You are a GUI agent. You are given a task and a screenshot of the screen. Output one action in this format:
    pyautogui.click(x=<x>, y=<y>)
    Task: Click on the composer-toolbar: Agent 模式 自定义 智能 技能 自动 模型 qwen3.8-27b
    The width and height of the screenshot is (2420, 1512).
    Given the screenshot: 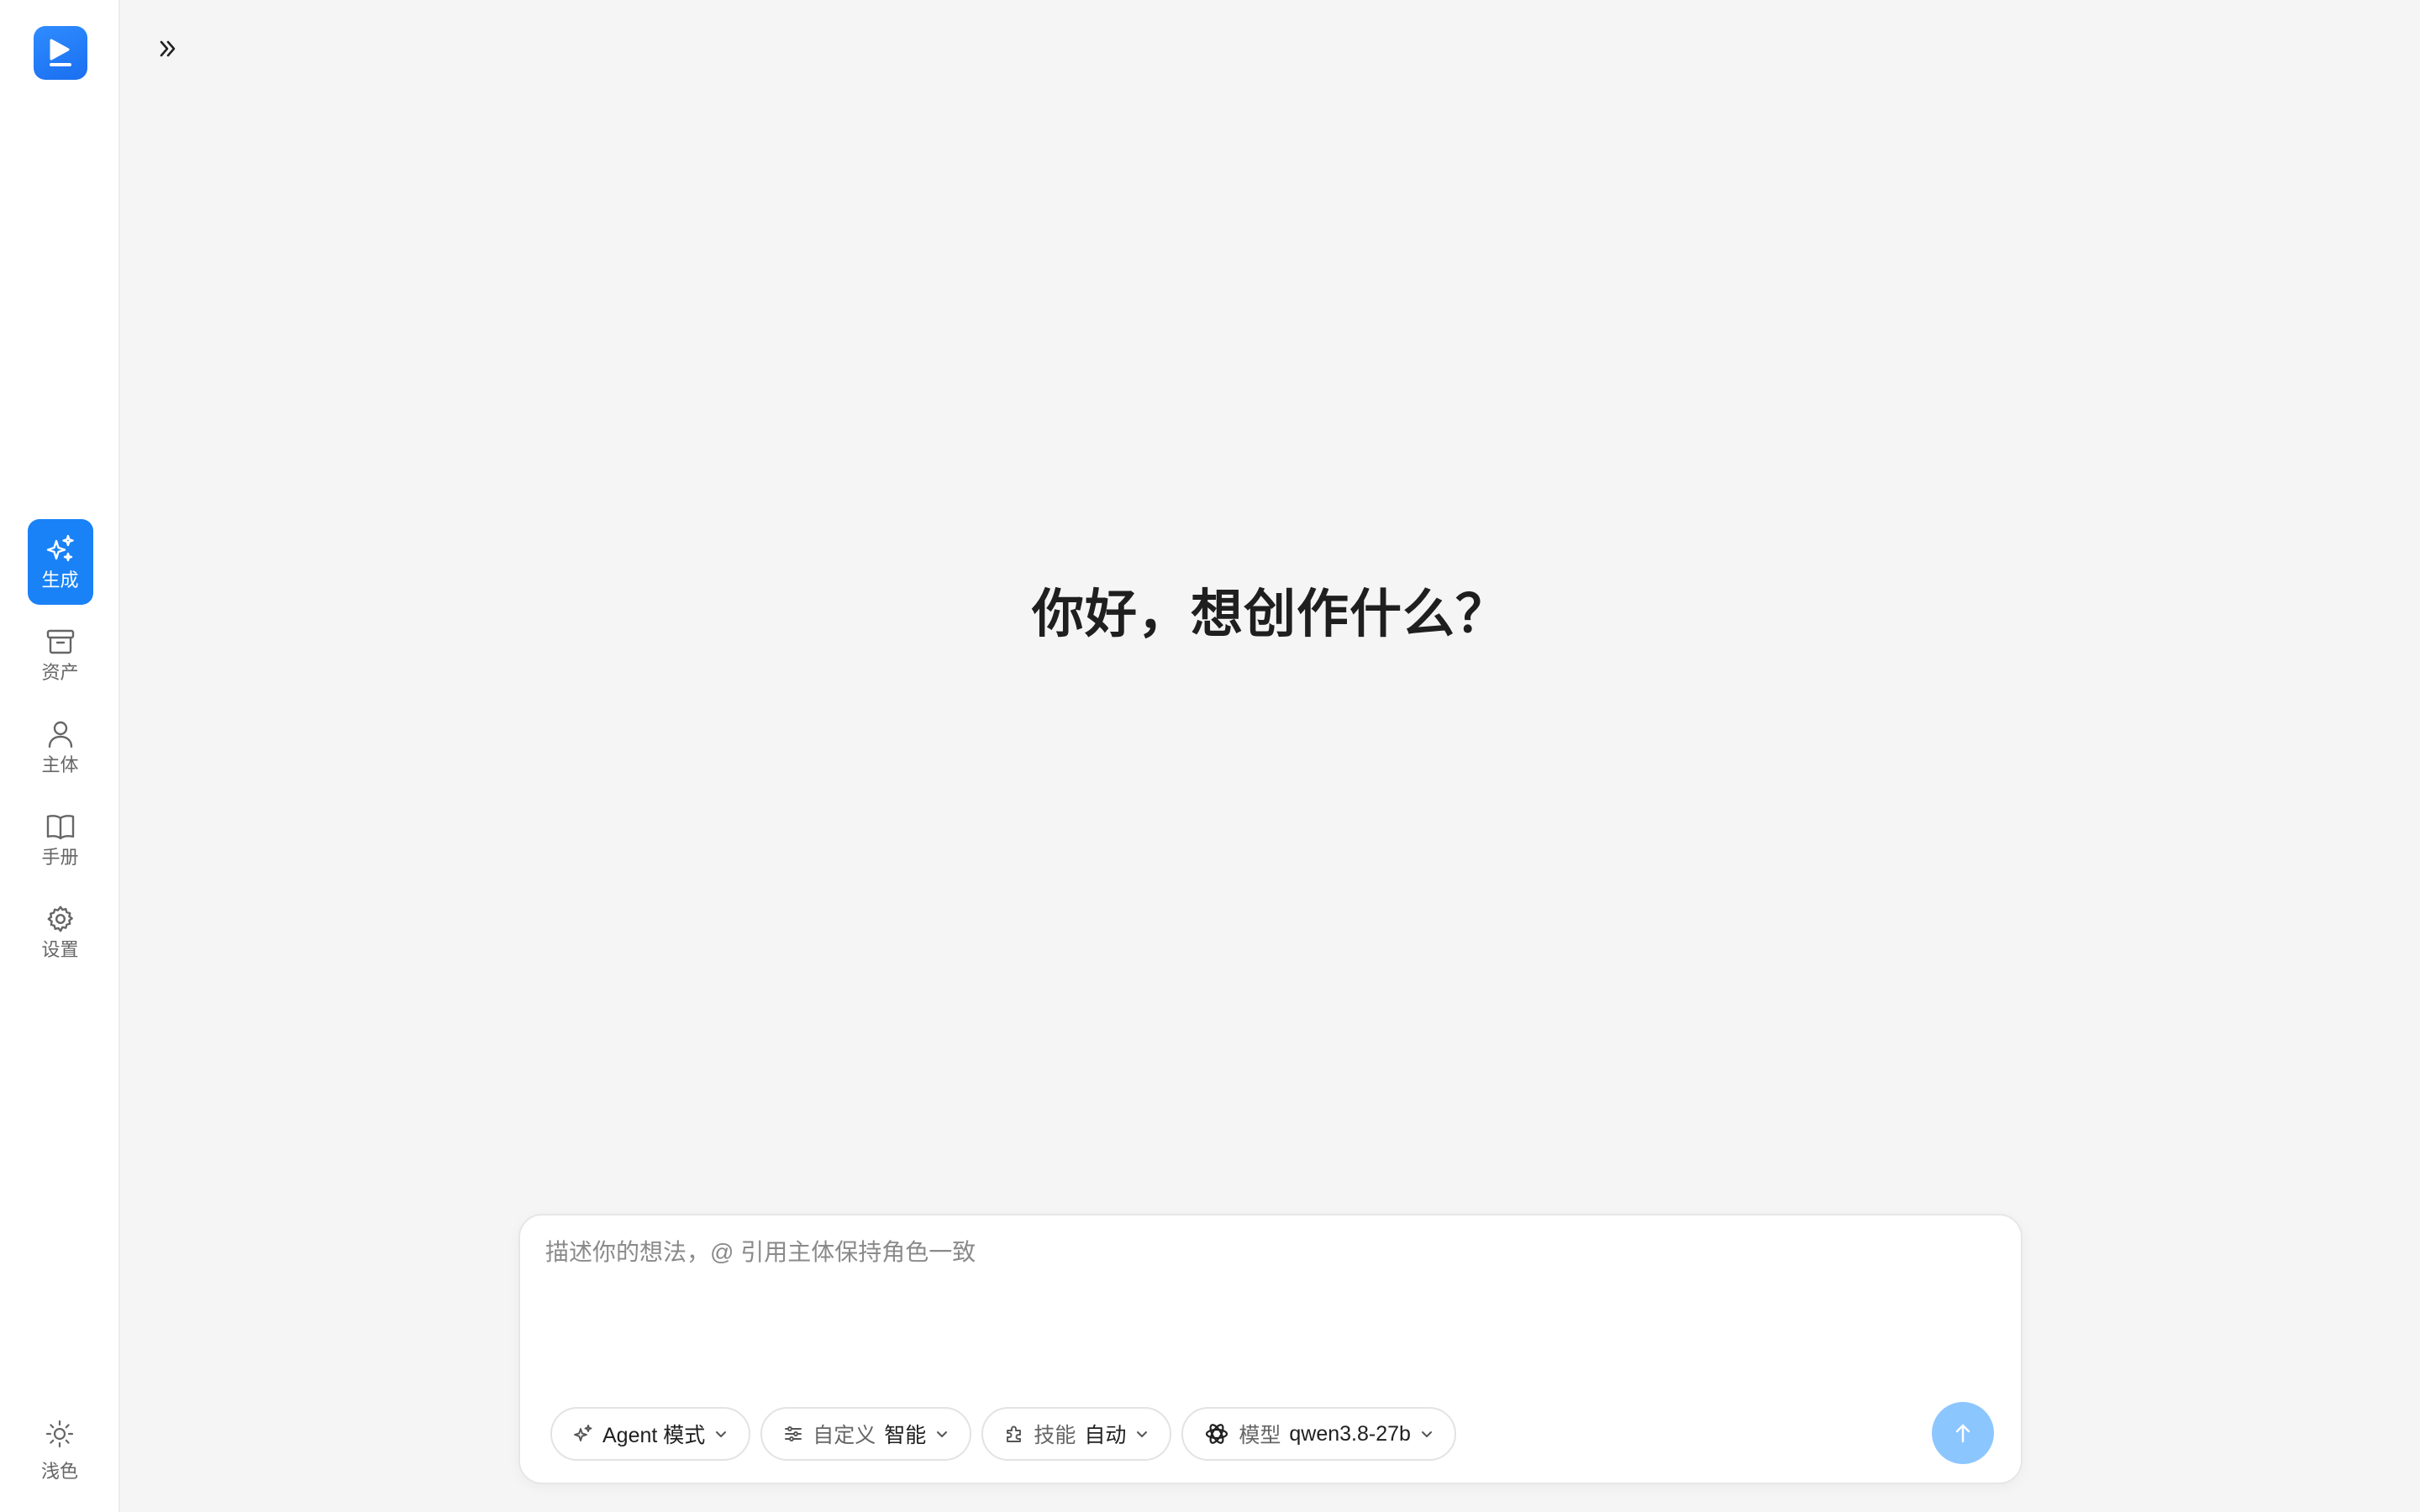 What is the action you would take?
    pyautogui.click(x=1003, y=1434)
    